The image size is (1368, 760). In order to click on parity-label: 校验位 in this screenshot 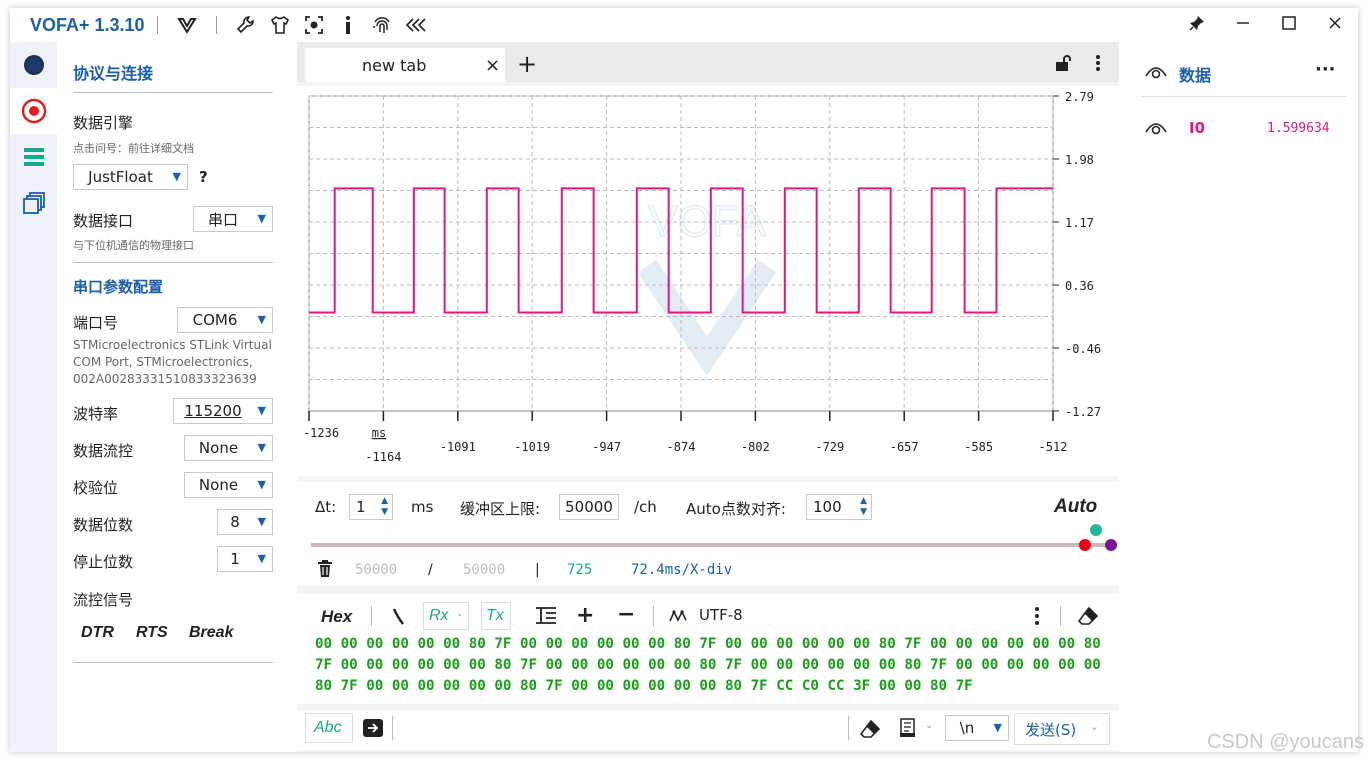, I will do `click(96, 488)`.